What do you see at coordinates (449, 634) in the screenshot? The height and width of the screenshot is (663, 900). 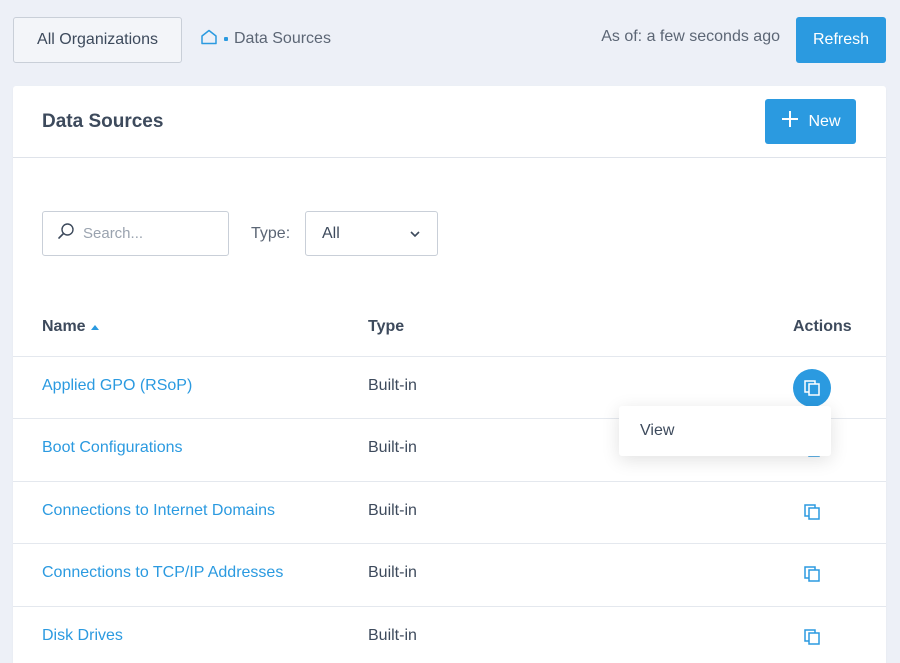 I see `table-row: Disk Drives Built-in` at bounding box center [449, 634].